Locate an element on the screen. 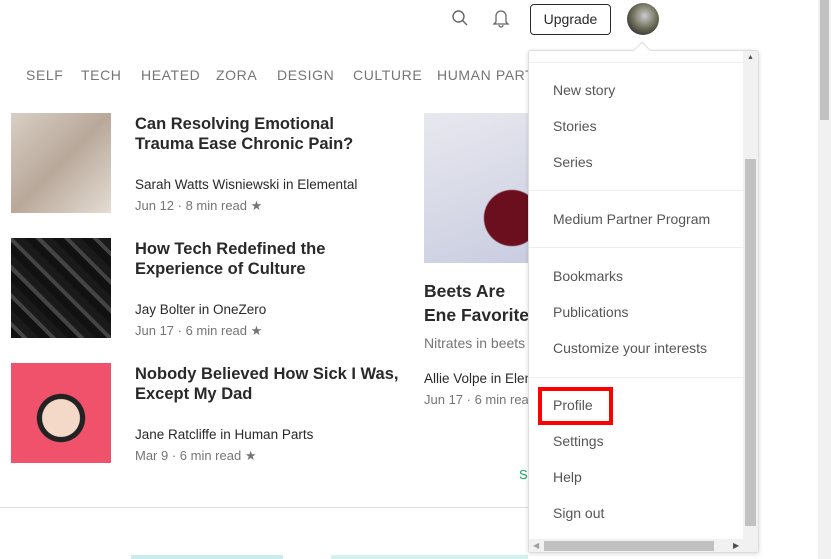 Image resolution: width=831 pixels, height=559 pixels. page-scrollbar is located at coordinates (824, 279).